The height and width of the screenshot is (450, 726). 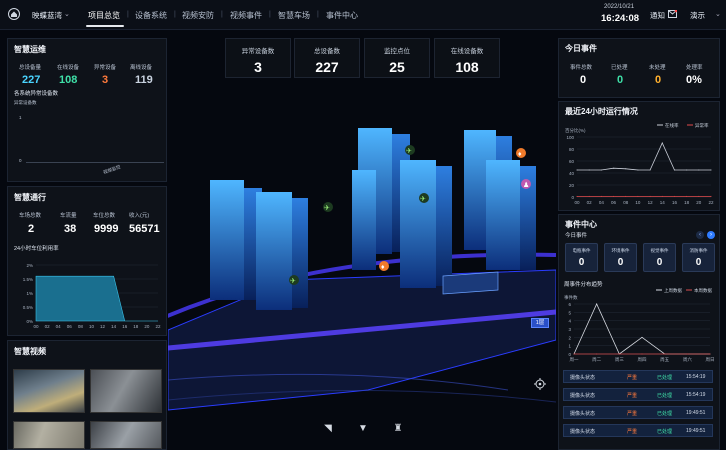 What do you see at coordinates (575, 130) in the screenshot?
I see `y-axis-label: 百分比(%)` at bounding box center [575, 130].